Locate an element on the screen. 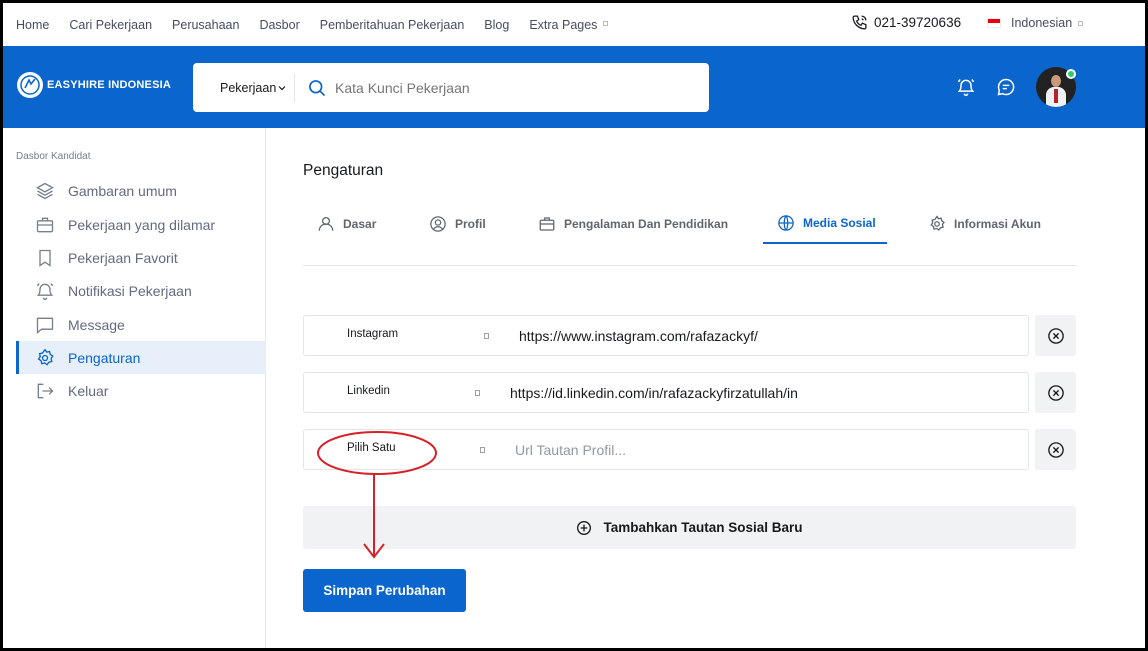  sidebar-item-label: Notifikasi Pekerjaan is located at coordinates (130, 290).